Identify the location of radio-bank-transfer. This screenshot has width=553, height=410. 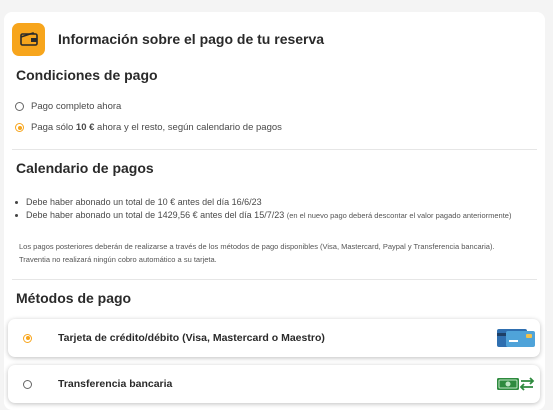
(27, 384).